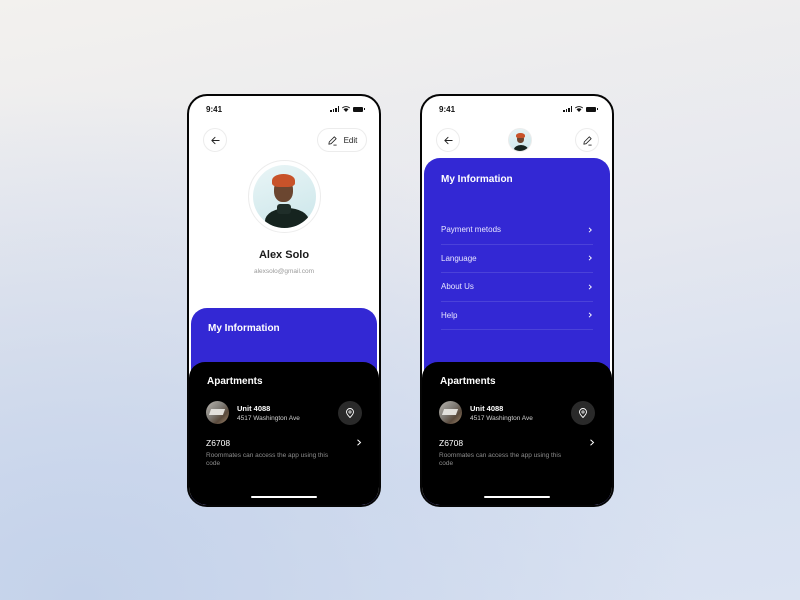 This screenshot has width=800, height=600. I want to click on avatar-photo, so click(284, 196).